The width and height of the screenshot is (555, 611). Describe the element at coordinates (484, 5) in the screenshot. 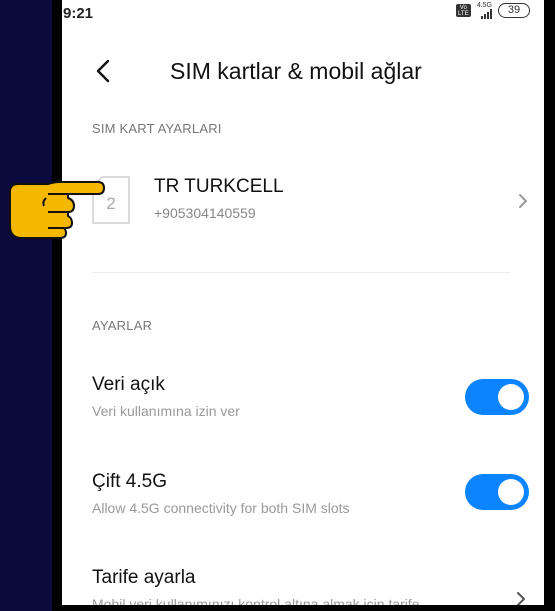

I see `network-type-label: 4.5G` at that location.